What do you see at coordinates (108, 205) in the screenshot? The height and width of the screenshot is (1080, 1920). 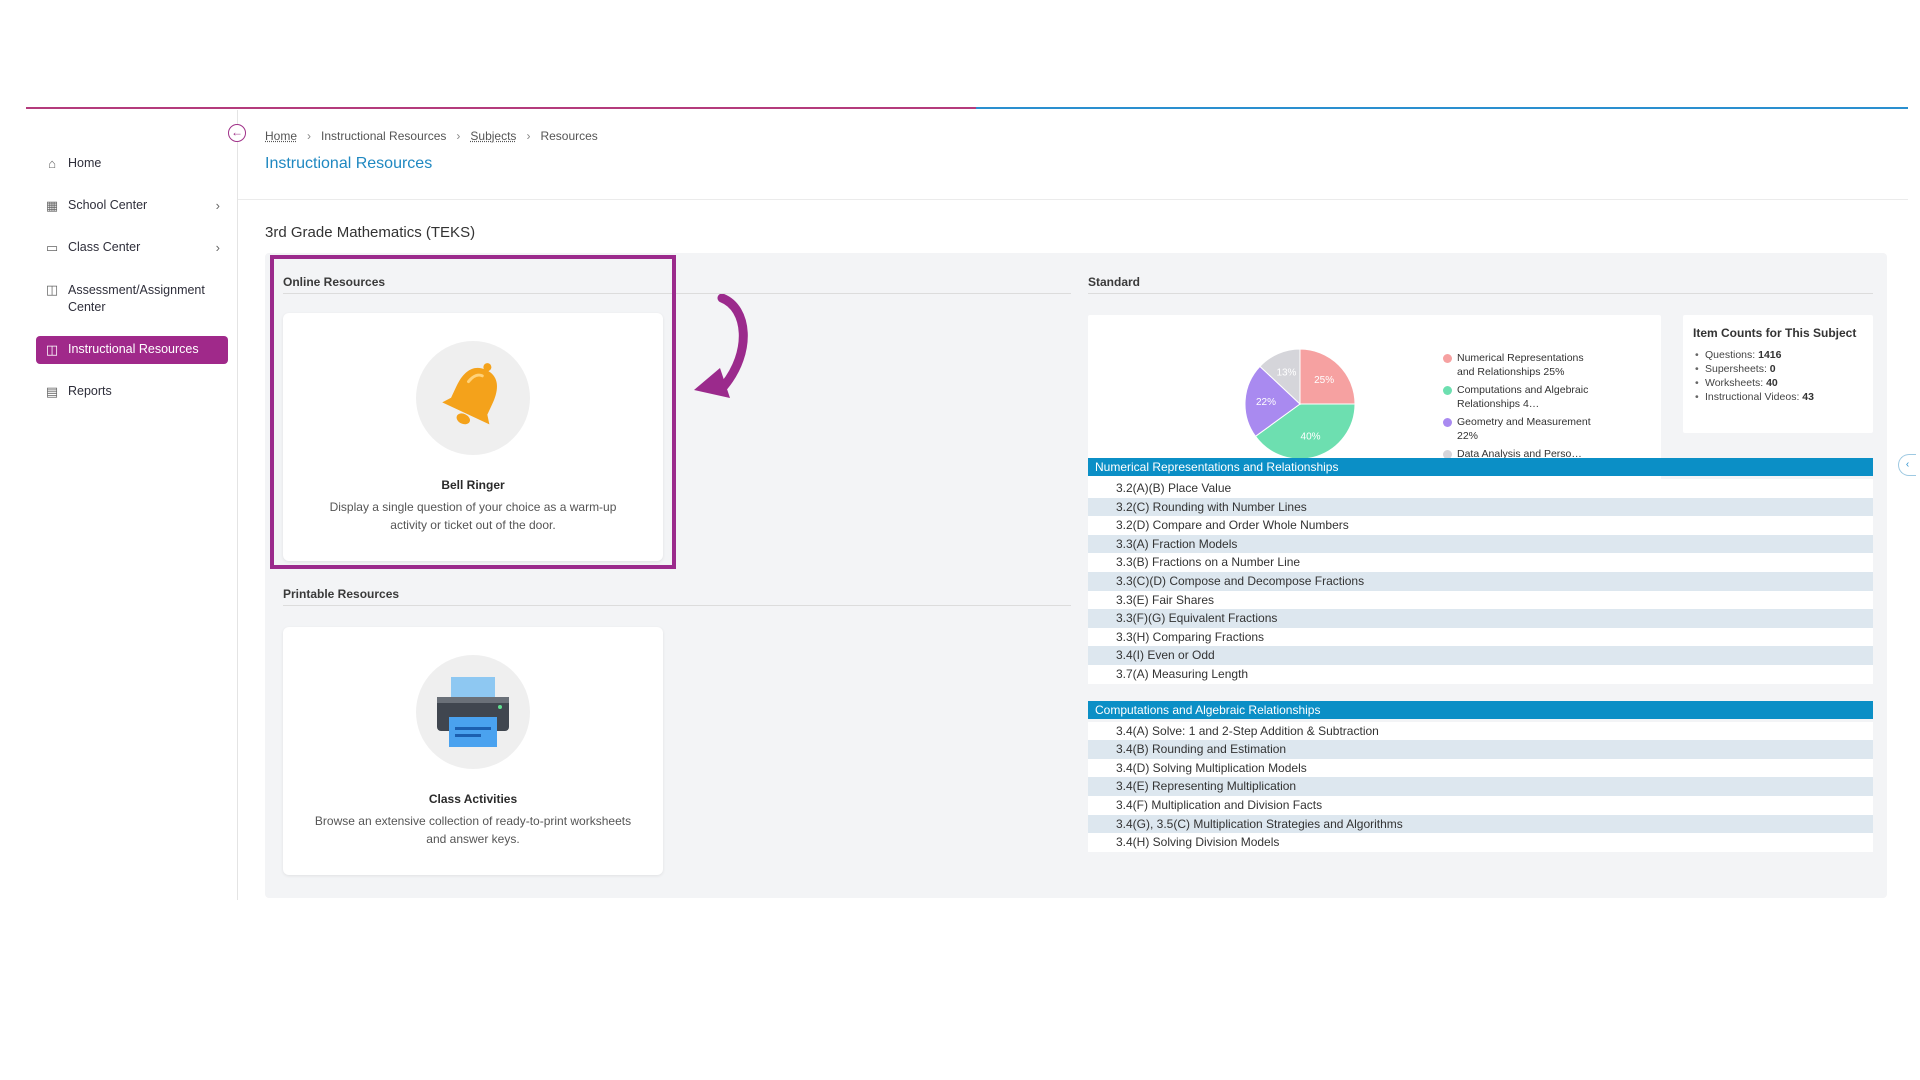 I see `sidebar-item-label: School Center` at bounding box center [108, 205].